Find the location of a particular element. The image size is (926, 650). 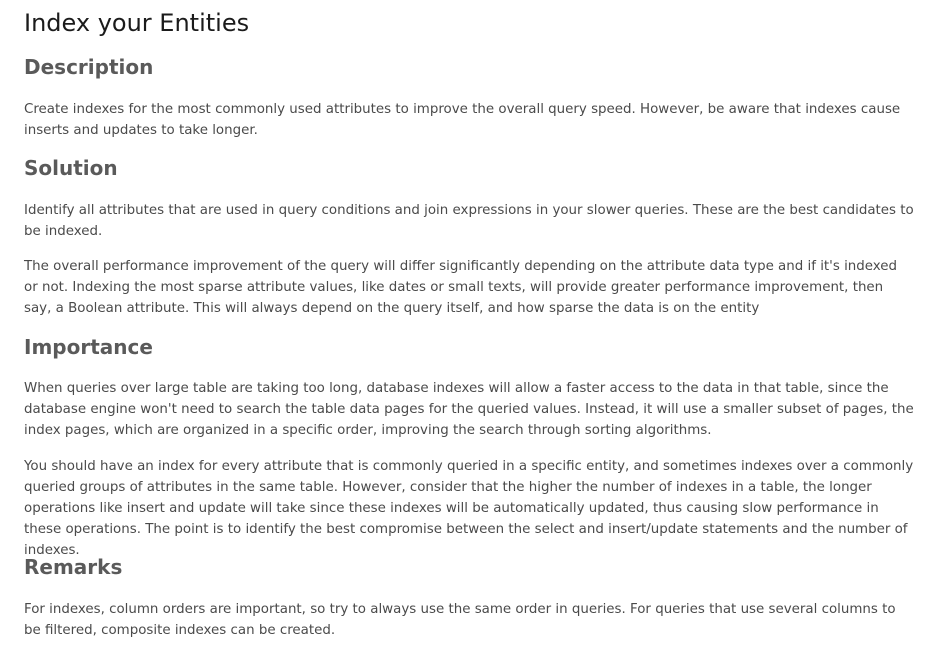

heading-importance: Importance is located at coordinates (88, 347).